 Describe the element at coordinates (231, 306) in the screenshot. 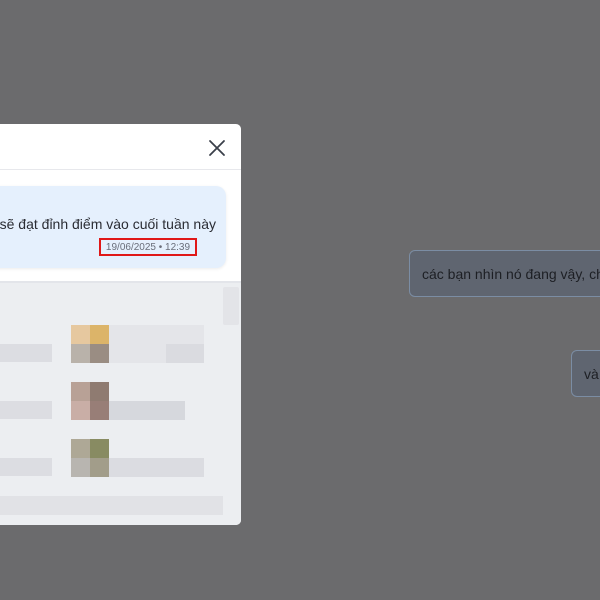

I see `scrollbar` at that location.